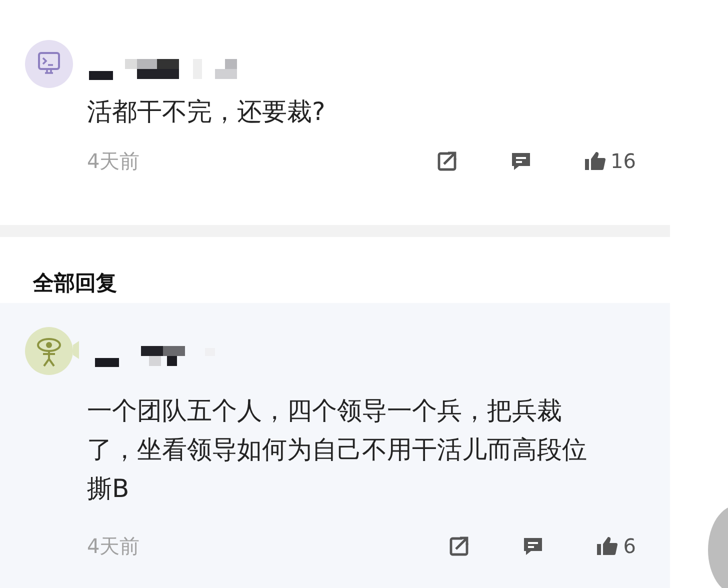 This screenshot has width=728, height=588. I want to click on comment-text: 活都干不完，还要裁?, so click(206, 112).